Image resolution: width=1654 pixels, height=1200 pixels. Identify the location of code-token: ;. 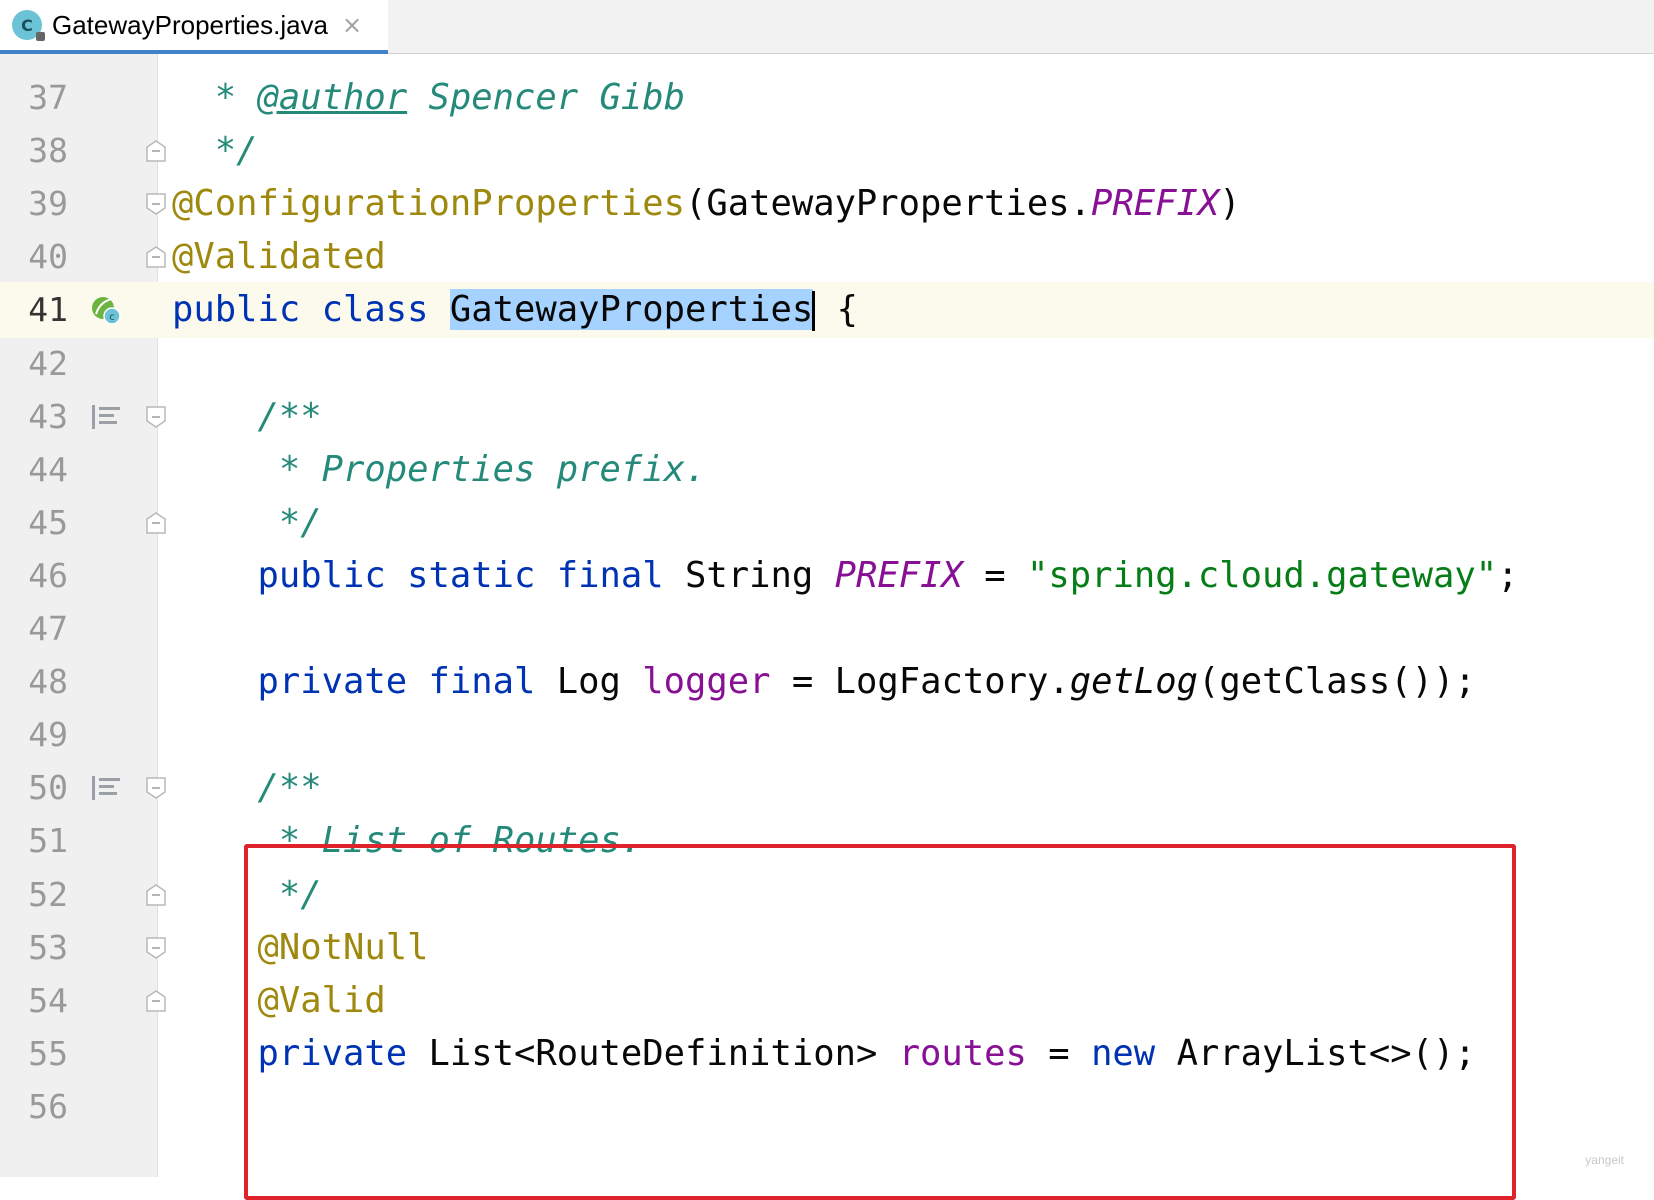
(1508, 575).